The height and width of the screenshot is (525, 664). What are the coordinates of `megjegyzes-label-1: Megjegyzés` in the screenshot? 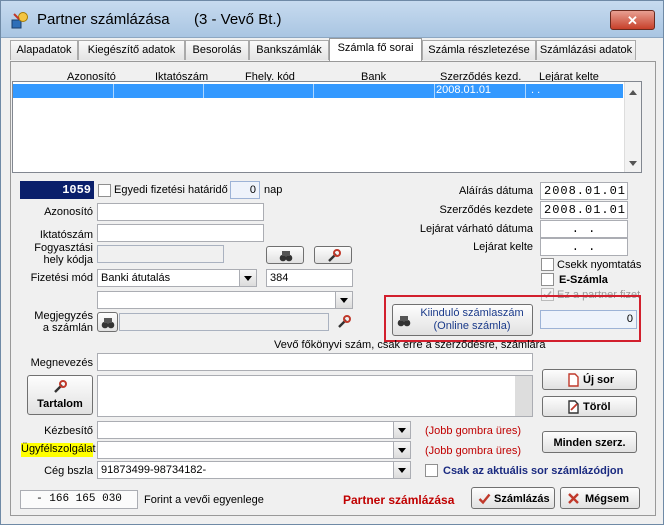 It's located at (63, 316).